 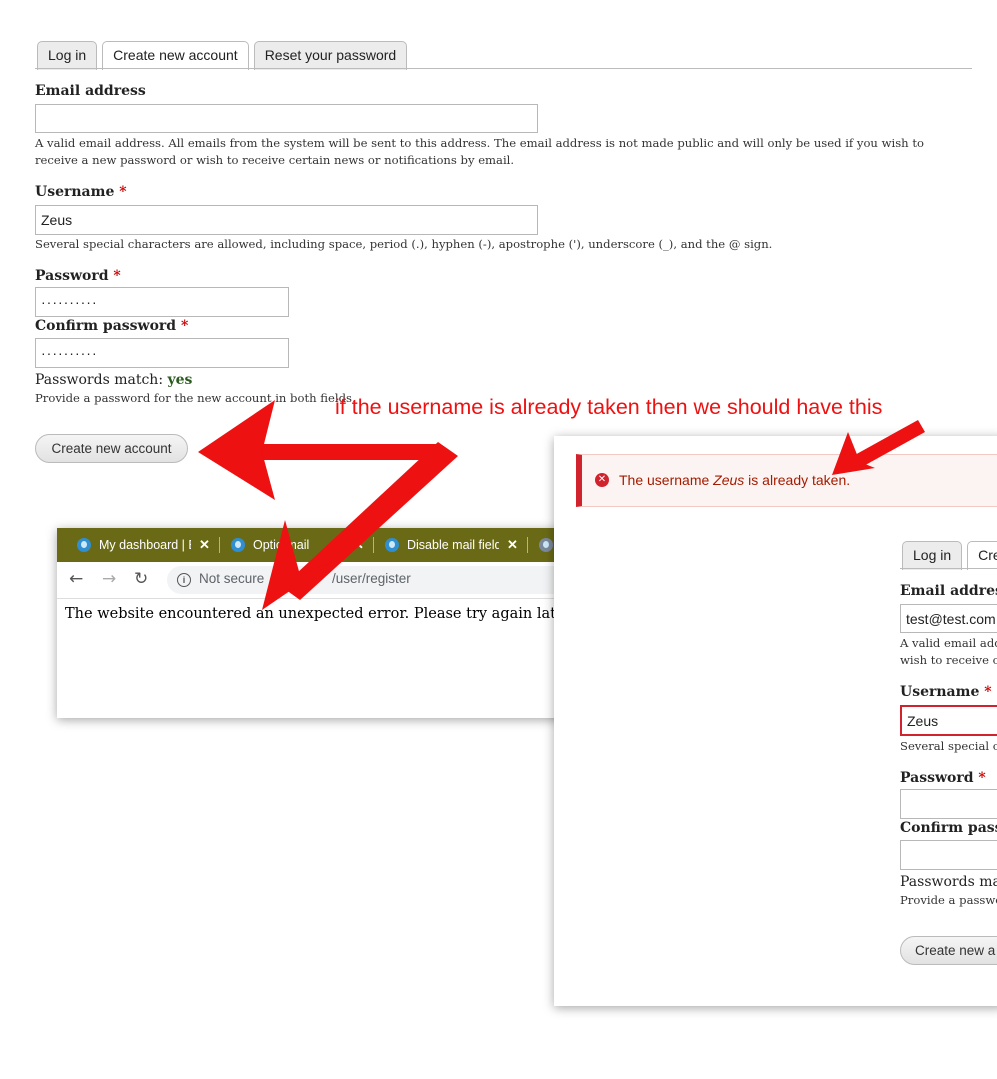 I want to click on panel-password-label: Password *, so click(x=943, y=778).